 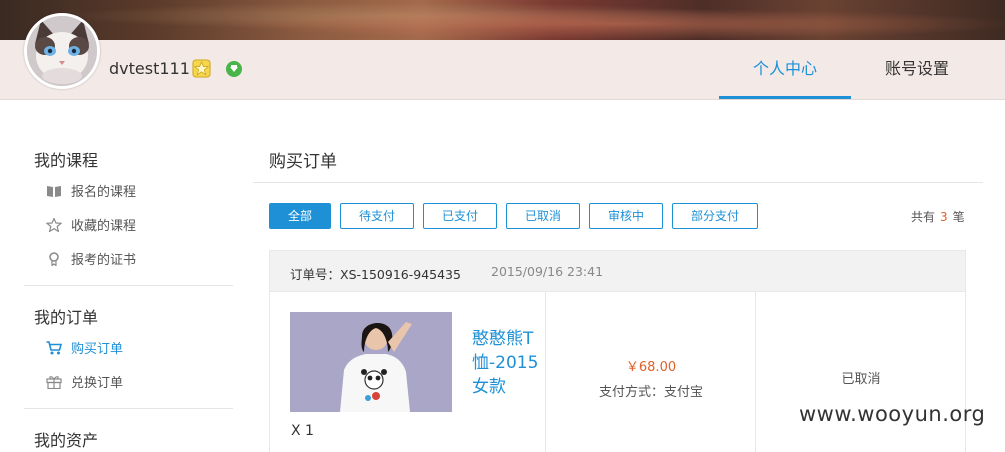 I want to click on profile-banner, so click(x=502, y=20).